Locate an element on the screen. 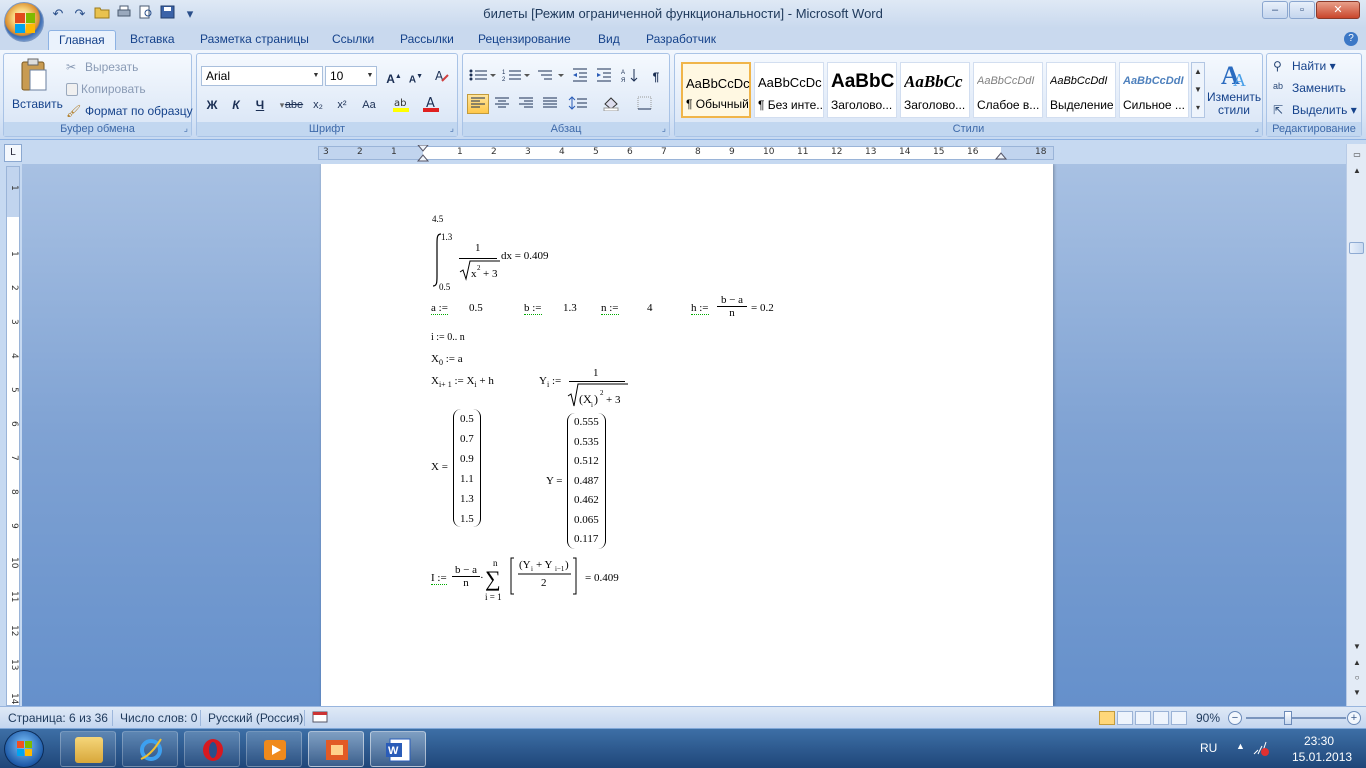  page-indicator: Страница: 6 из 36 is located at coordinates (58, 718).